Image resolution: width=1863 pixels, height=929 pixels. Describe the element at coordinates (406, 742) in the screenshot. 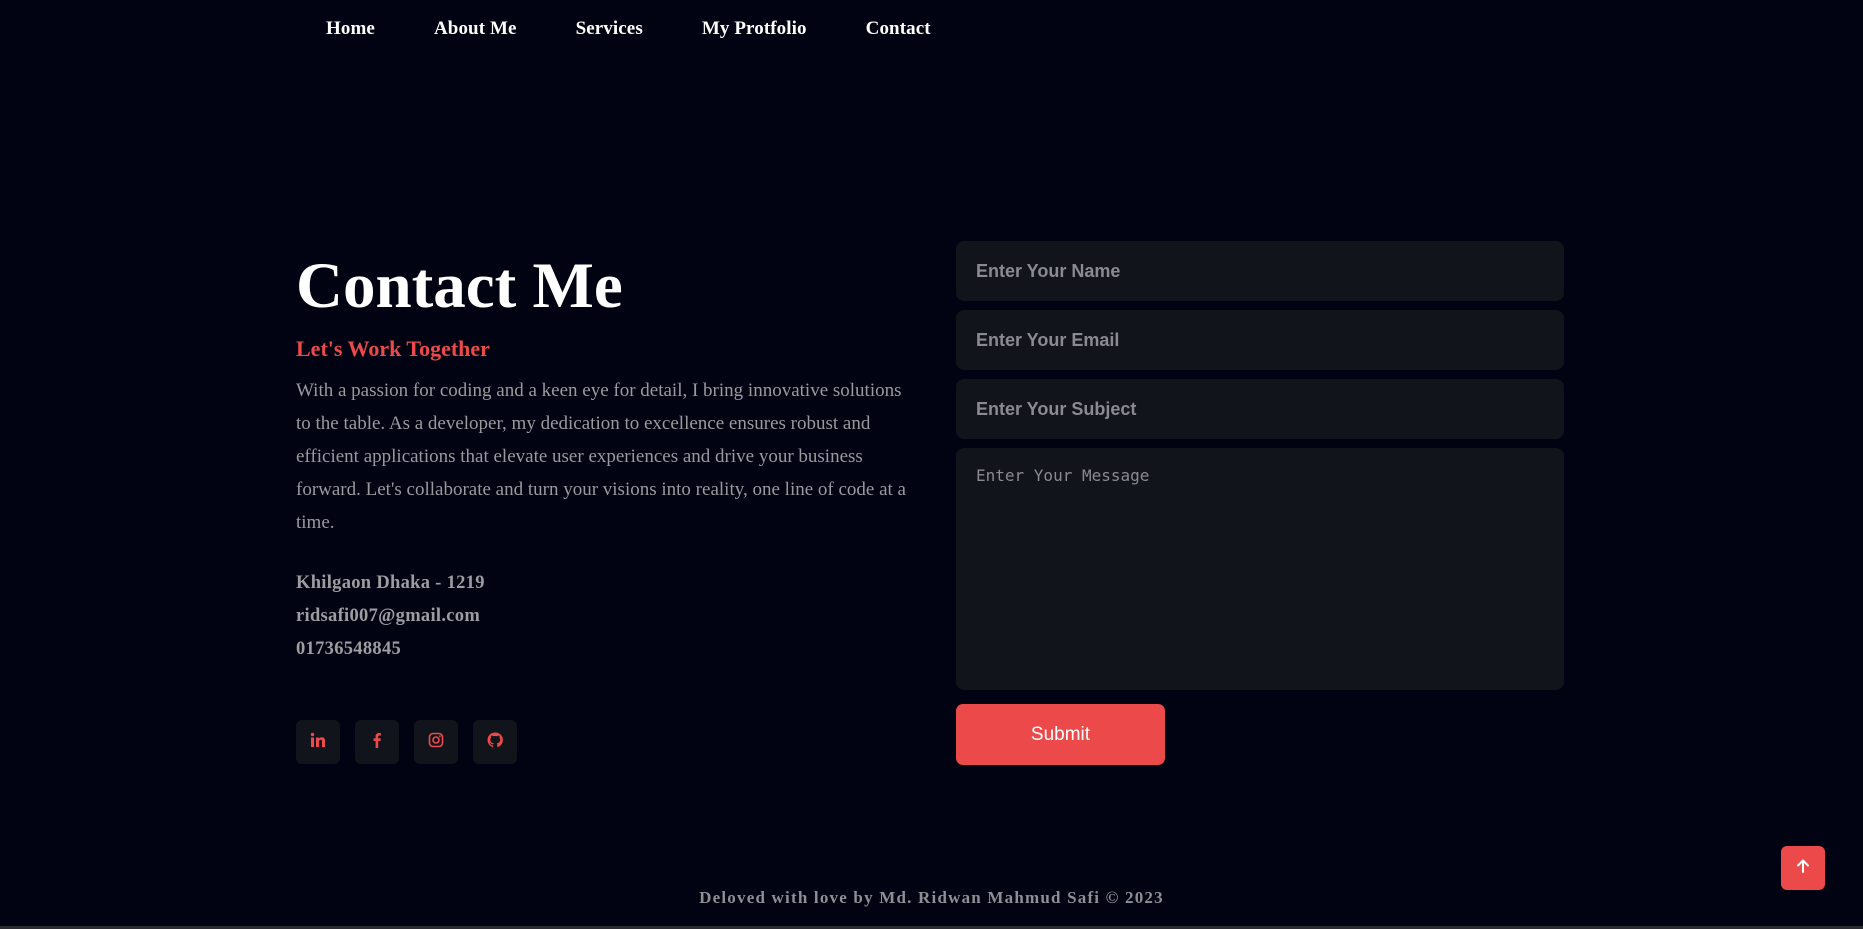

I see `social-links` at that location.